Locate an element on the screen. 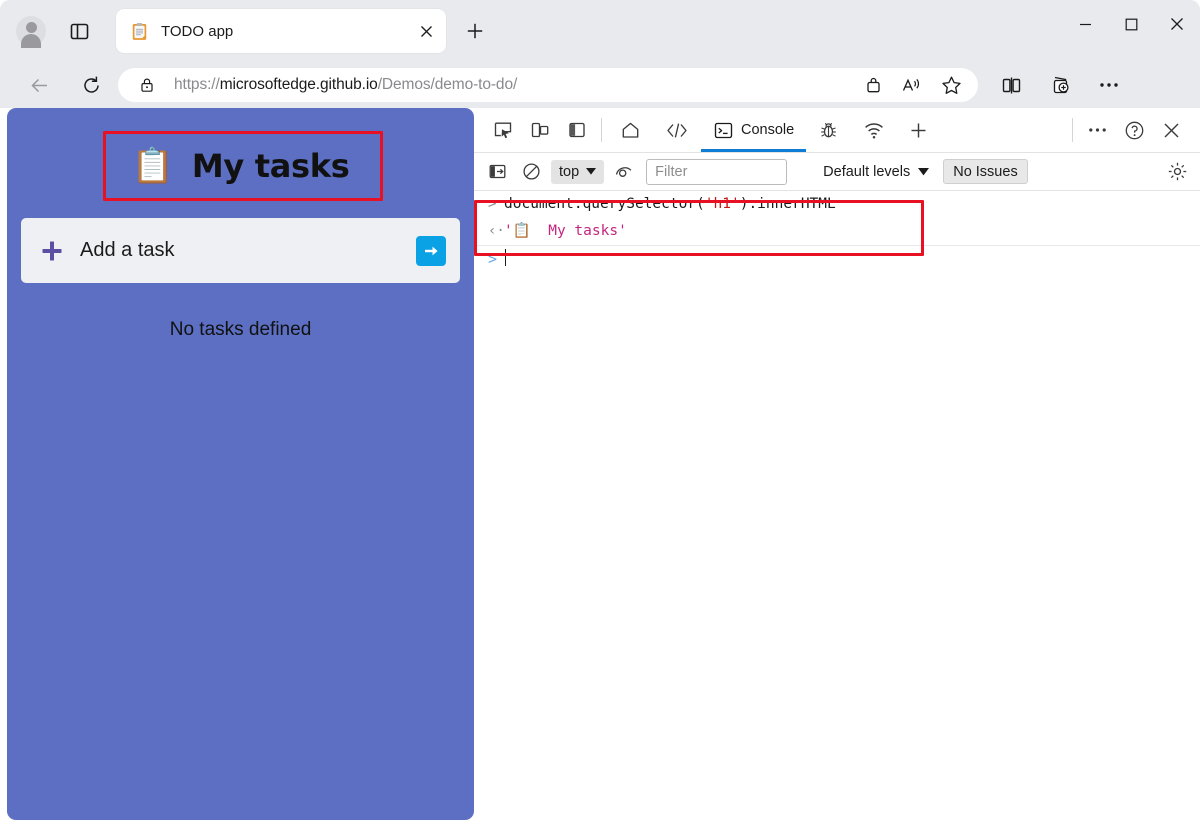  devtools-help-icon is located at coordinates (1134, 130).